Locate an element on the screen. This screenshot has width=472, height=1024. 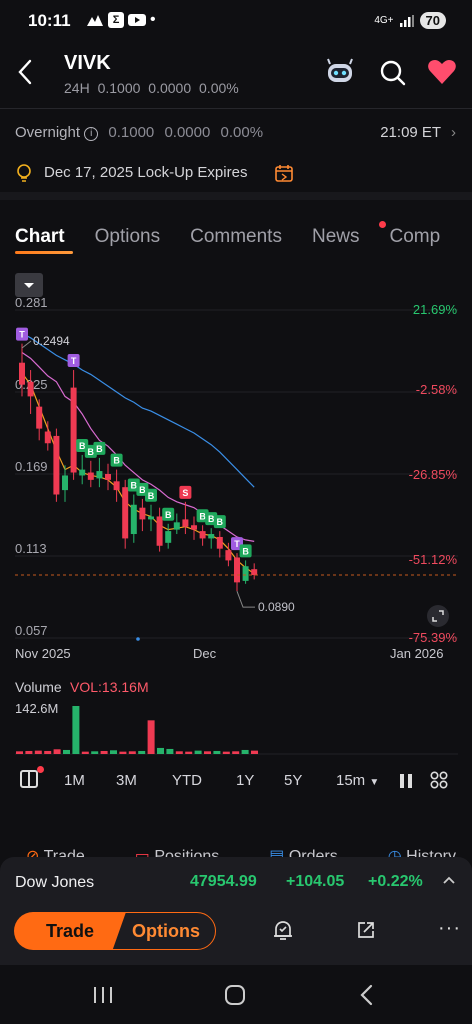
tab-options: Options is located at coordinates (127, 237).